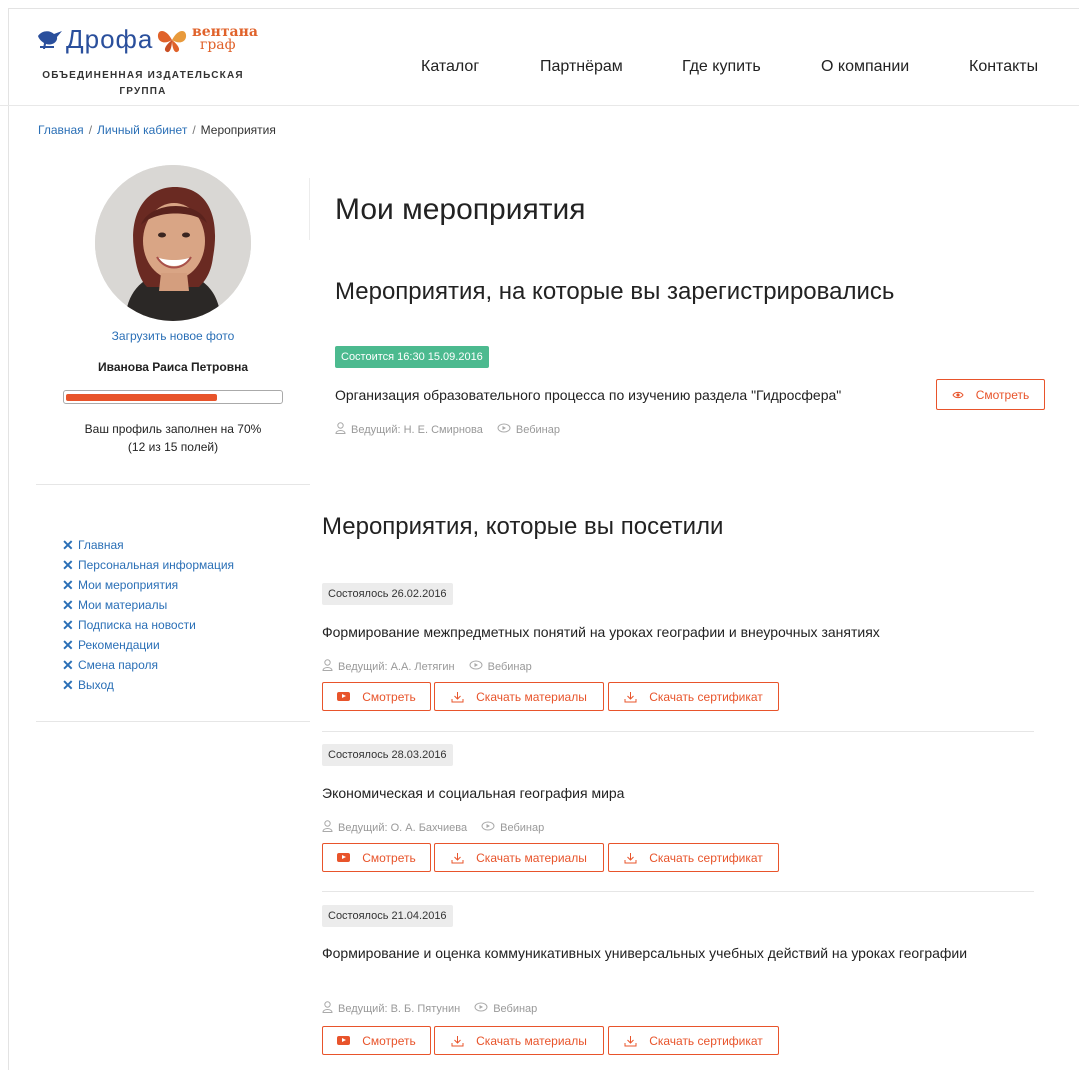 This screenshot has width=1079, height=1070. I want to click on avatar, so click(173, 243).